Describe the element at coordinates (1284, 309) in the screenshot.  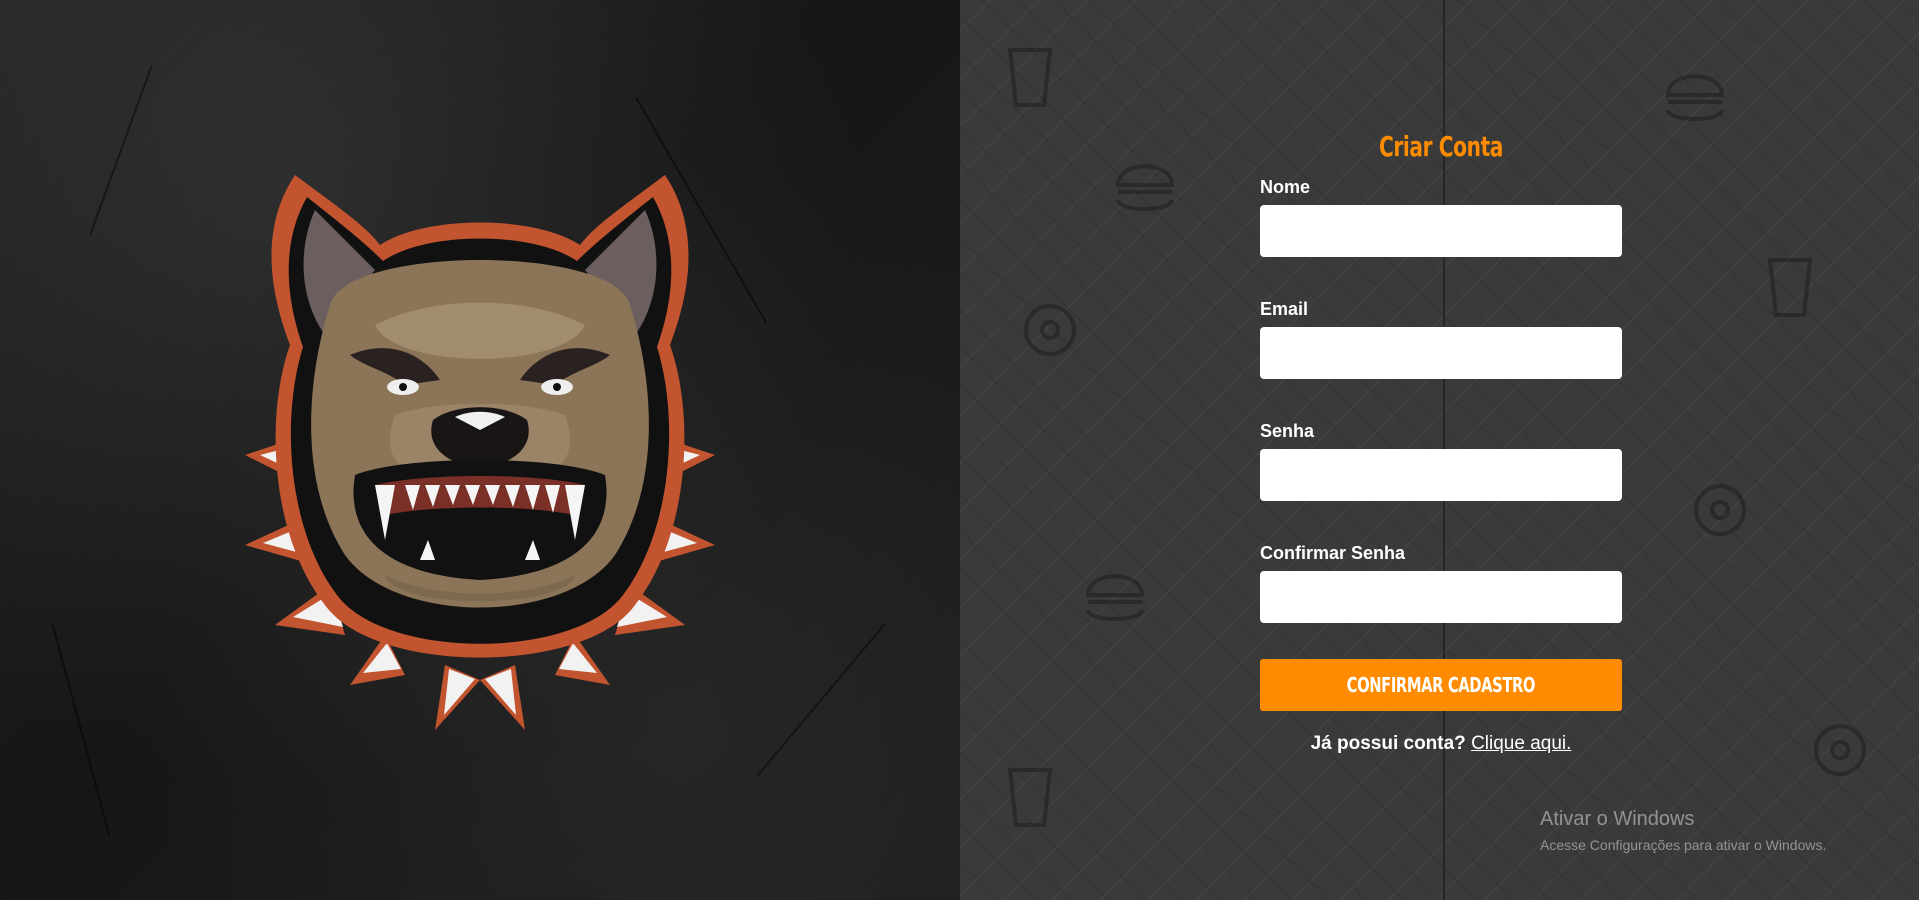
I see `email-label: Email` at that location.